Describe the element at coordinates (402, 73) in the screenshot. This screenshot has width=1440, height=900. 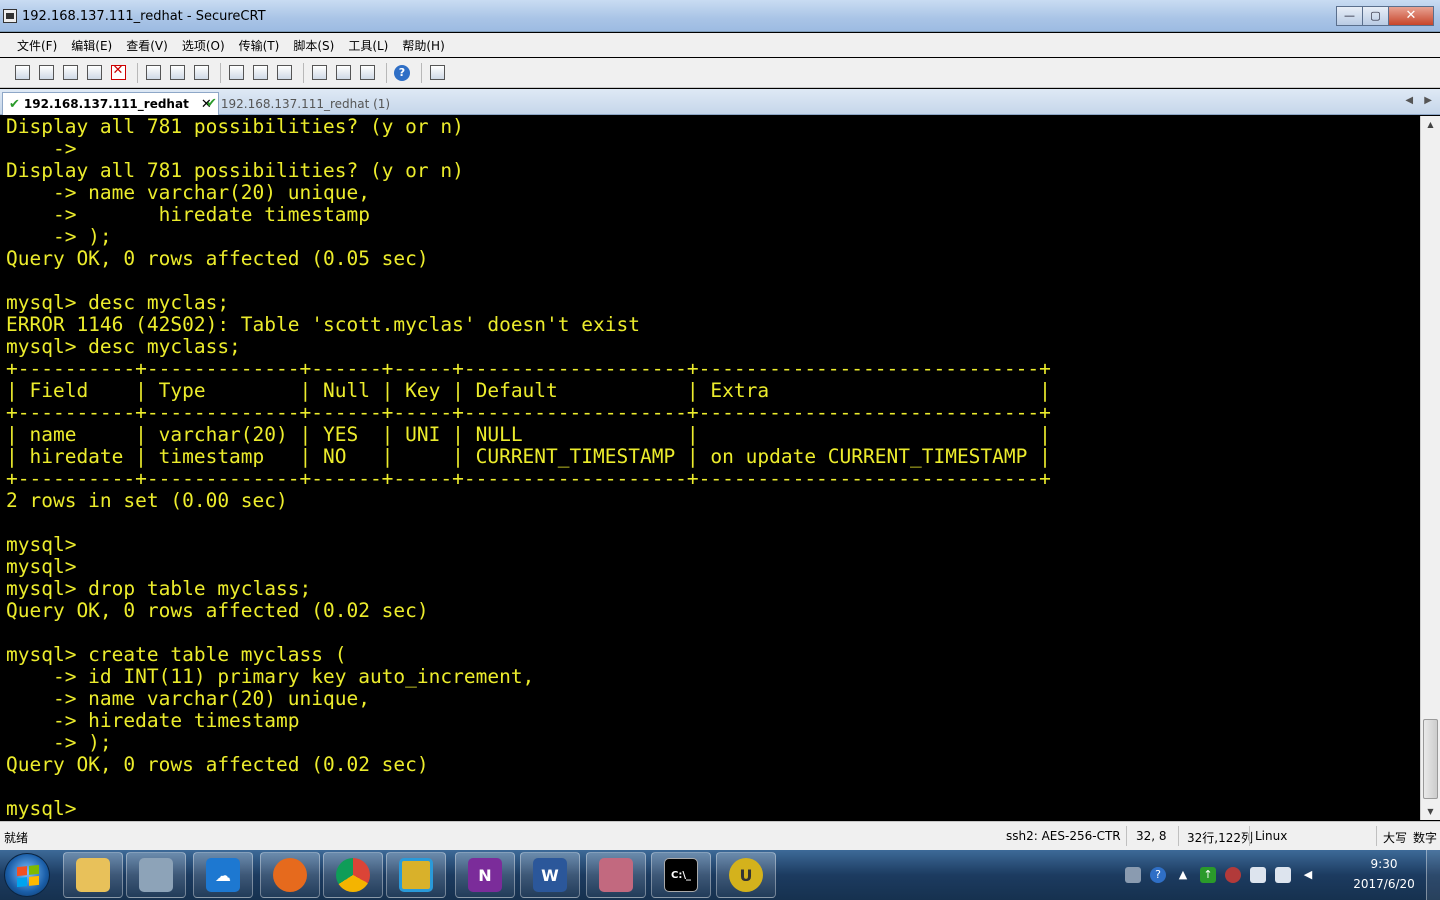
I see `help-icon: ?` at that location.